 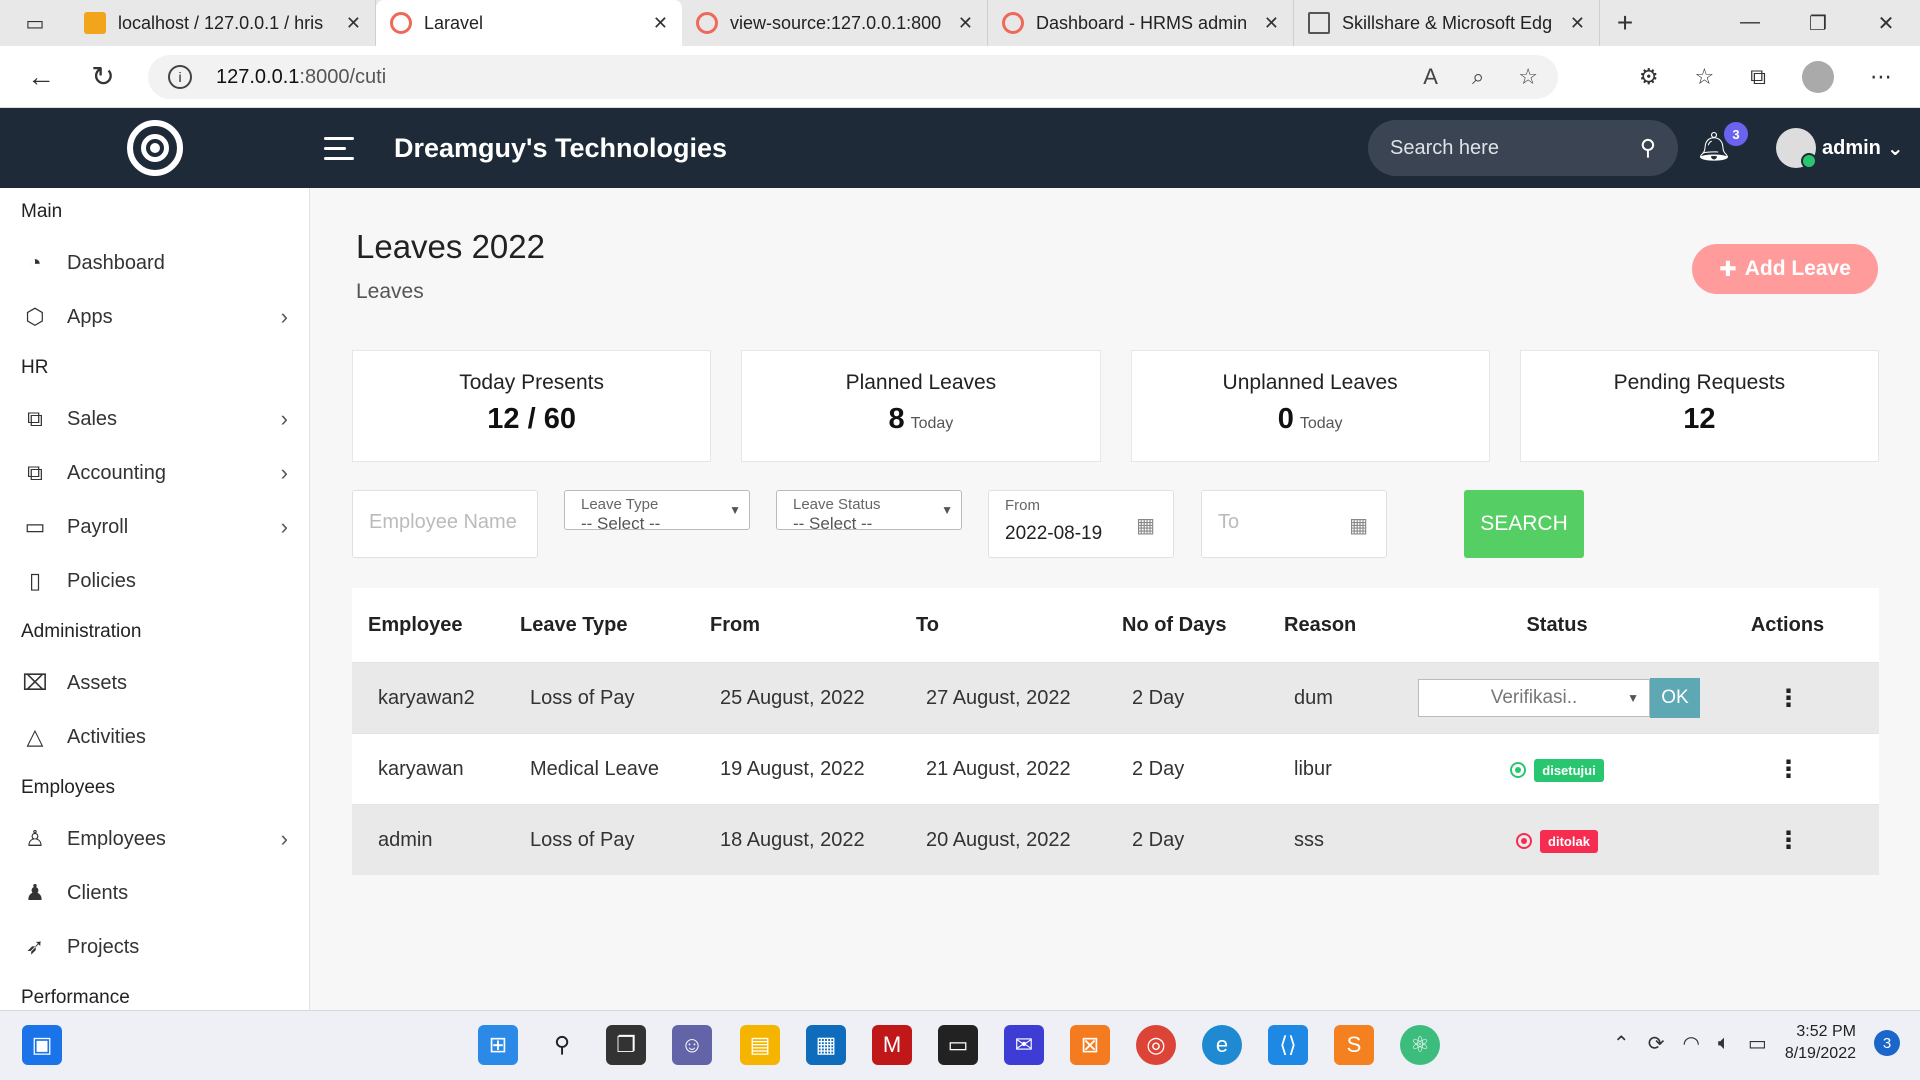 What do you see at coordinates (223, 23) in the screenshot?
I see `browser-tab: localhost / 127.0.0.1 / hris ✕` at bounding box center [223, 23].